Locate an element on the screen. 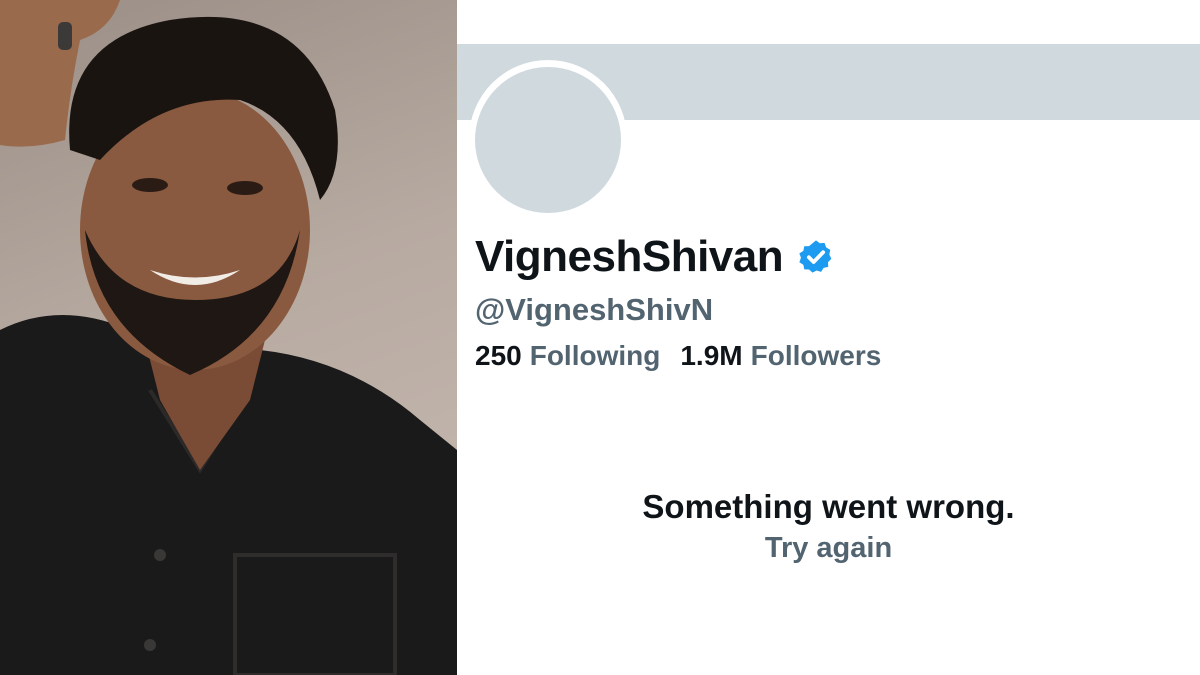 This screenshot has height=675, width=1200. name-row: VigneshShivan is located at coordinates (655, 257).